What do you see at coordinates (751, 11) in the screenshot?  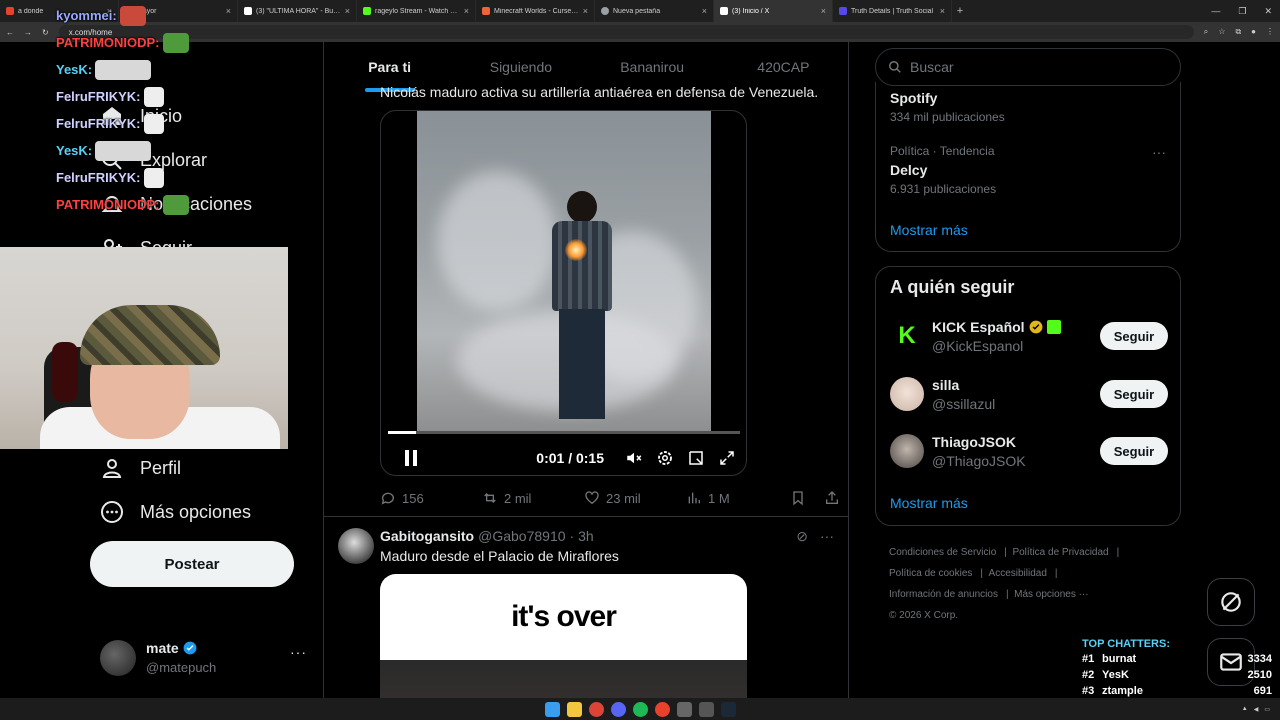 I see `tab-title: (3) Inicio / X` at bounding box center [751, 11].